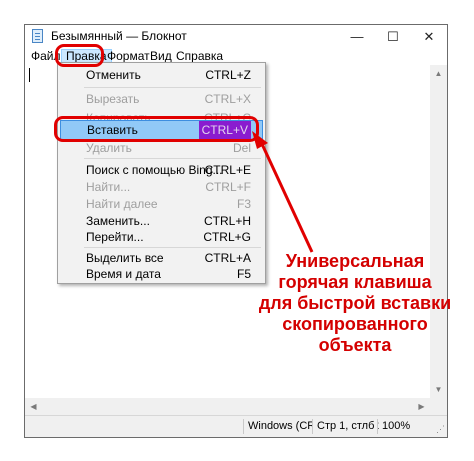 The image size is (474, 461). Describe the element at coordinates (283, 192) in the screenshot. I see `annotation-arrow-icon` at that location.